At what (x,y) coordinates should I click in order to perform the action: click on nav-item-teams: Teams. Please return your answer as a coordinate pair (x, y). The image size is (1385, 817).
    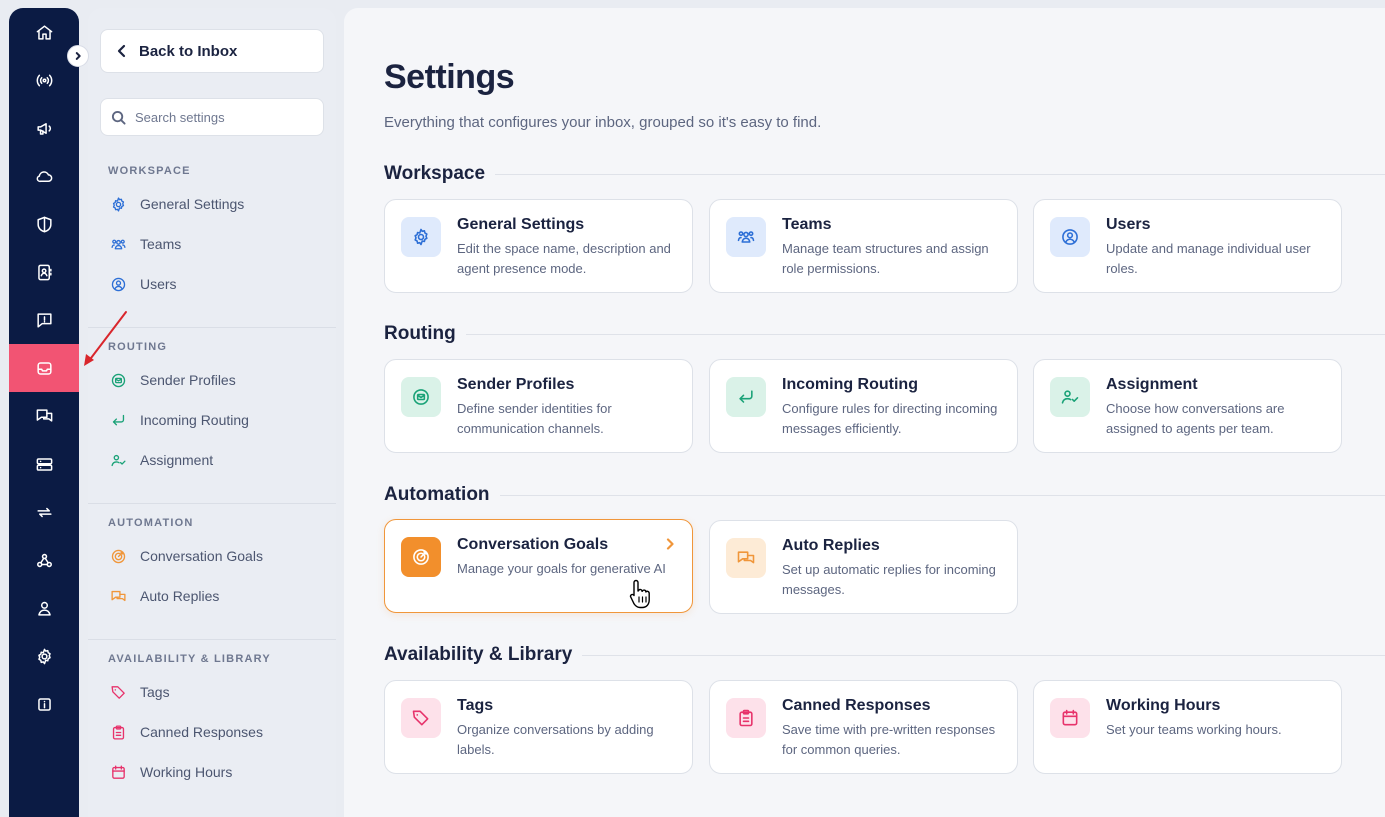
    Looking at the image, I should click on (144, 244).